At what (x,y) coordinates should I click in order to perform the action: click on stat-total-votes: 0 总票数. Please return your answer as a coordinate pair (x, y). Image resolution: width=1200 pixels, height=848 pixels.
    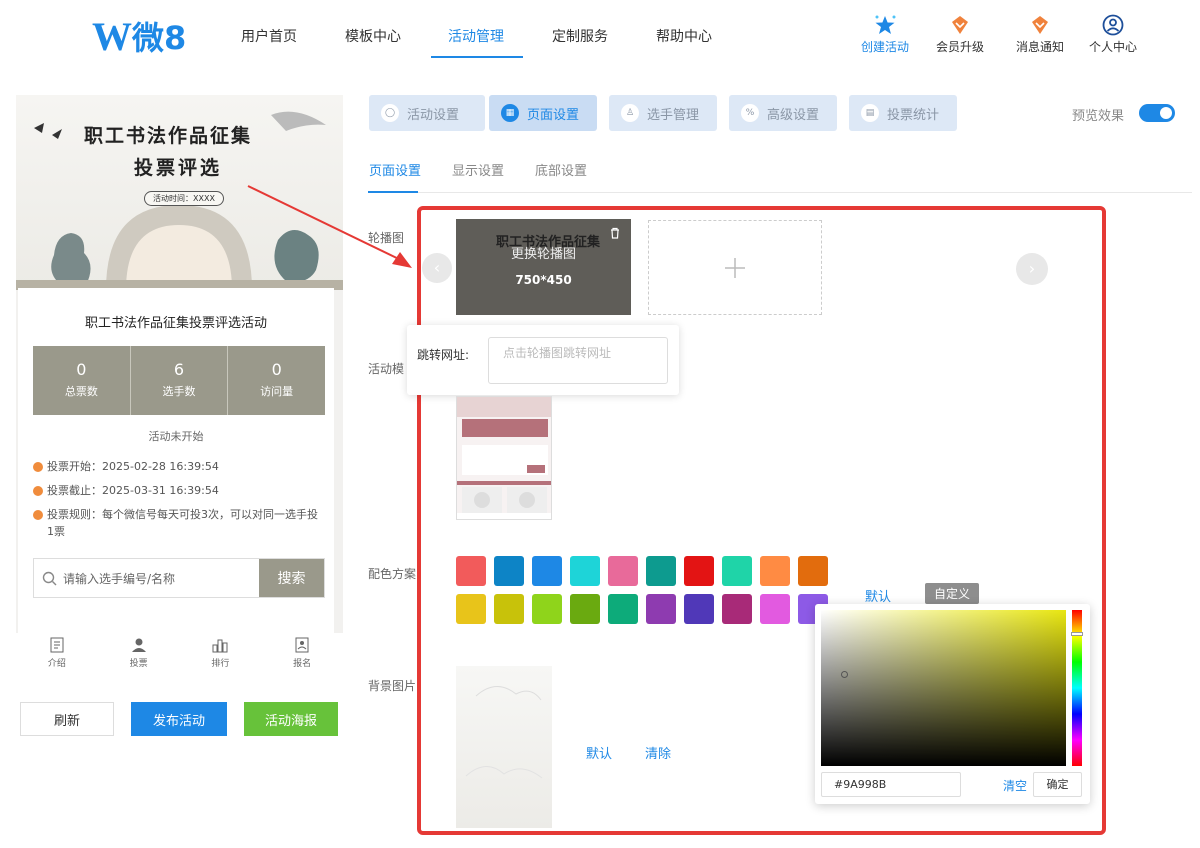
    Looking at the image, I should click on (82, 380).